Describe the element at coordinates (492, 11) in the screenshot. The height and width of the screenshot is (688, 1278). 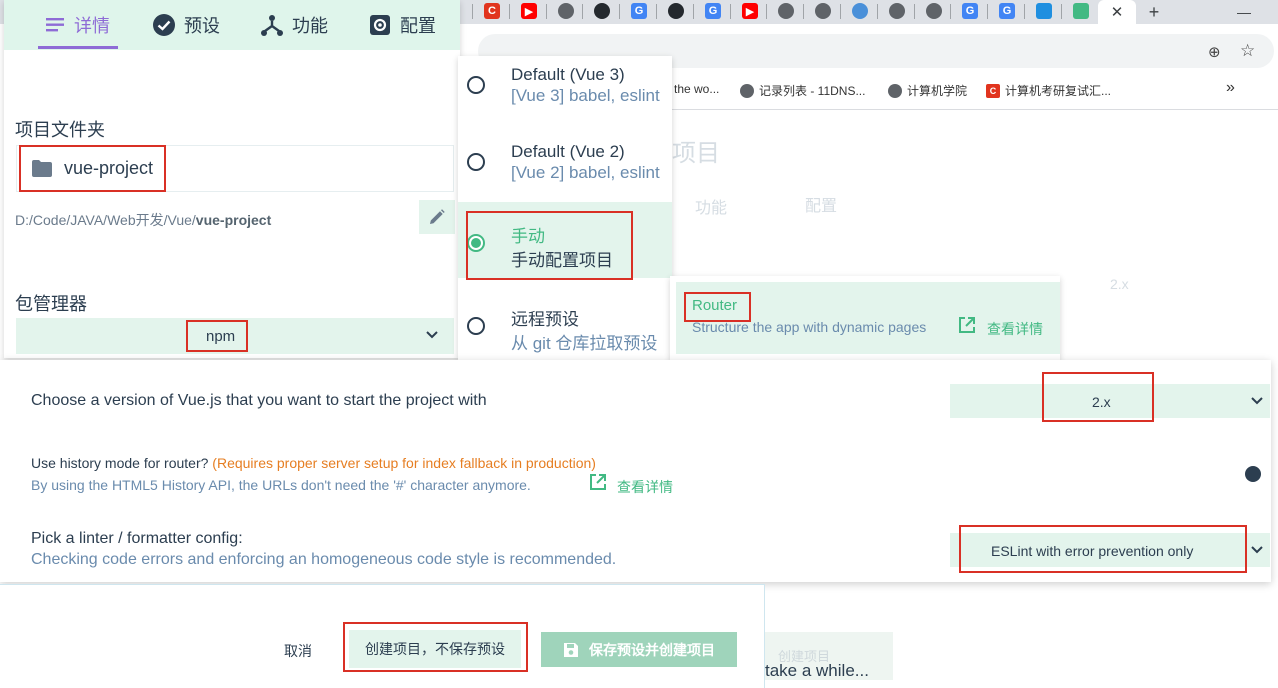
I see `csdn-icon: C` at that location.